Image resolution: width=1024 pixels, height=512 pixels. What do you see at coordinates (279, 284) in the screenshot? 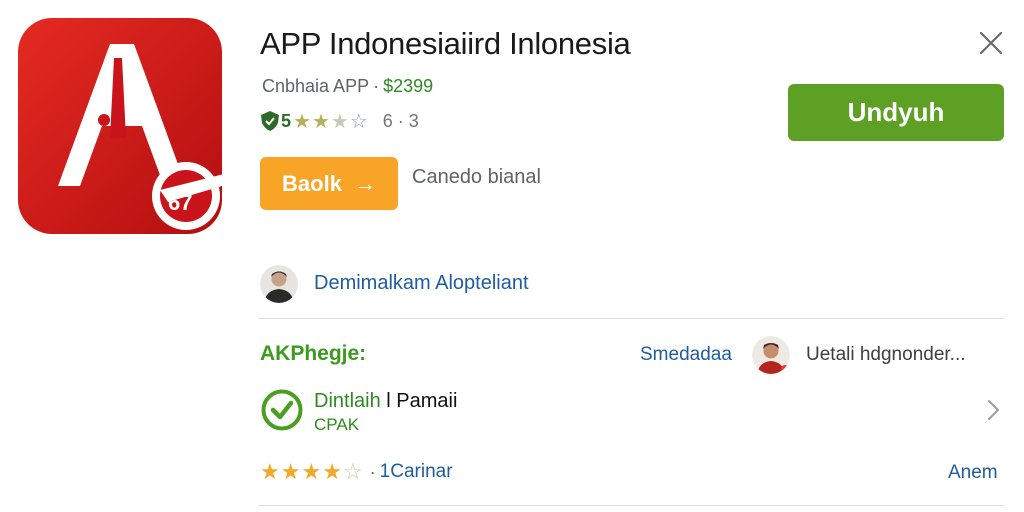
I see `developer-avatar` at bounding box center [279, 284].